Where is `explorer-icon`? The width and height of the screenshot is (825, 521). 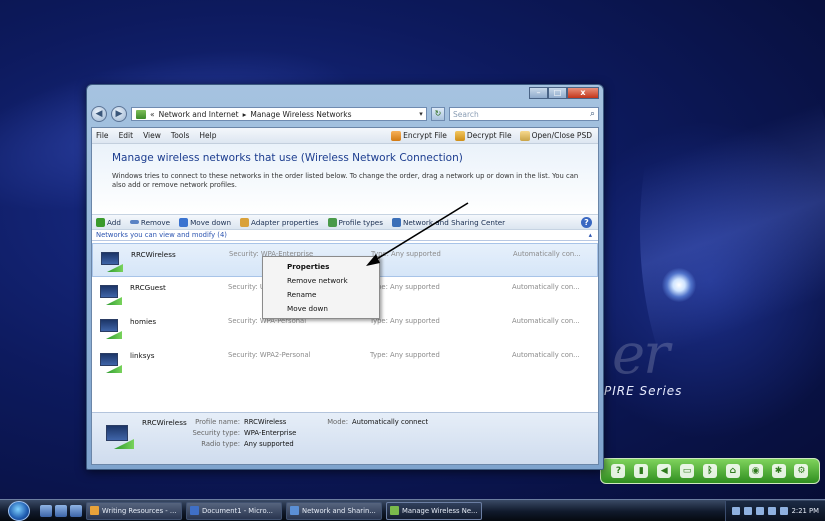
explorer-icon is located at coordinates (61, 510).